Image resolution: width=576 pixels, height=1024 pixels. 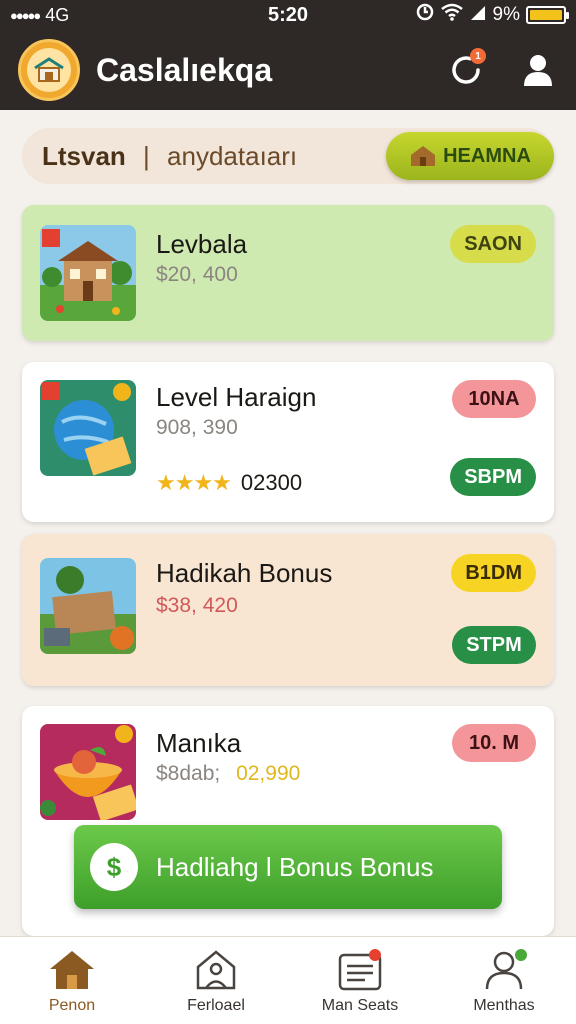 I want to click on tab-home: Penon, so click(x=72, y=980).